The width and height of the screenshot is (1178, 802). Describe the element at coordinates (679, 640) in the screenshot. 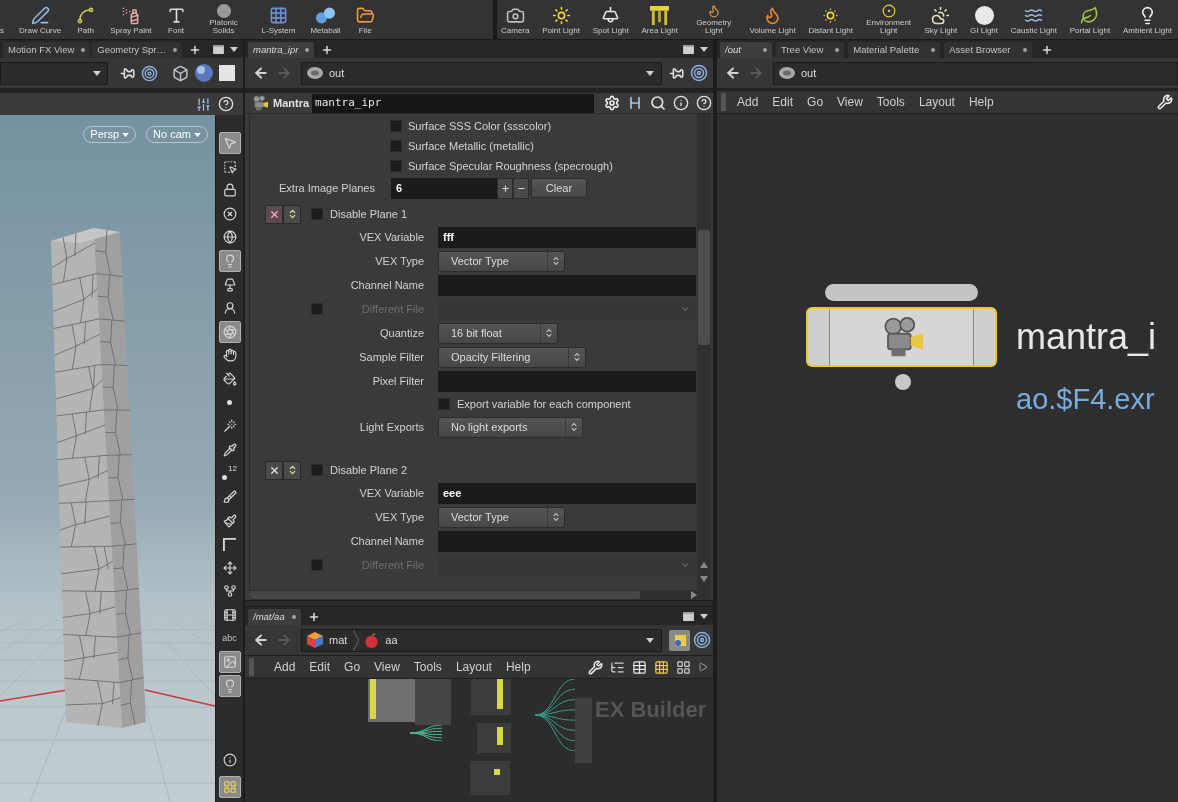

I see `note-button` at that location.